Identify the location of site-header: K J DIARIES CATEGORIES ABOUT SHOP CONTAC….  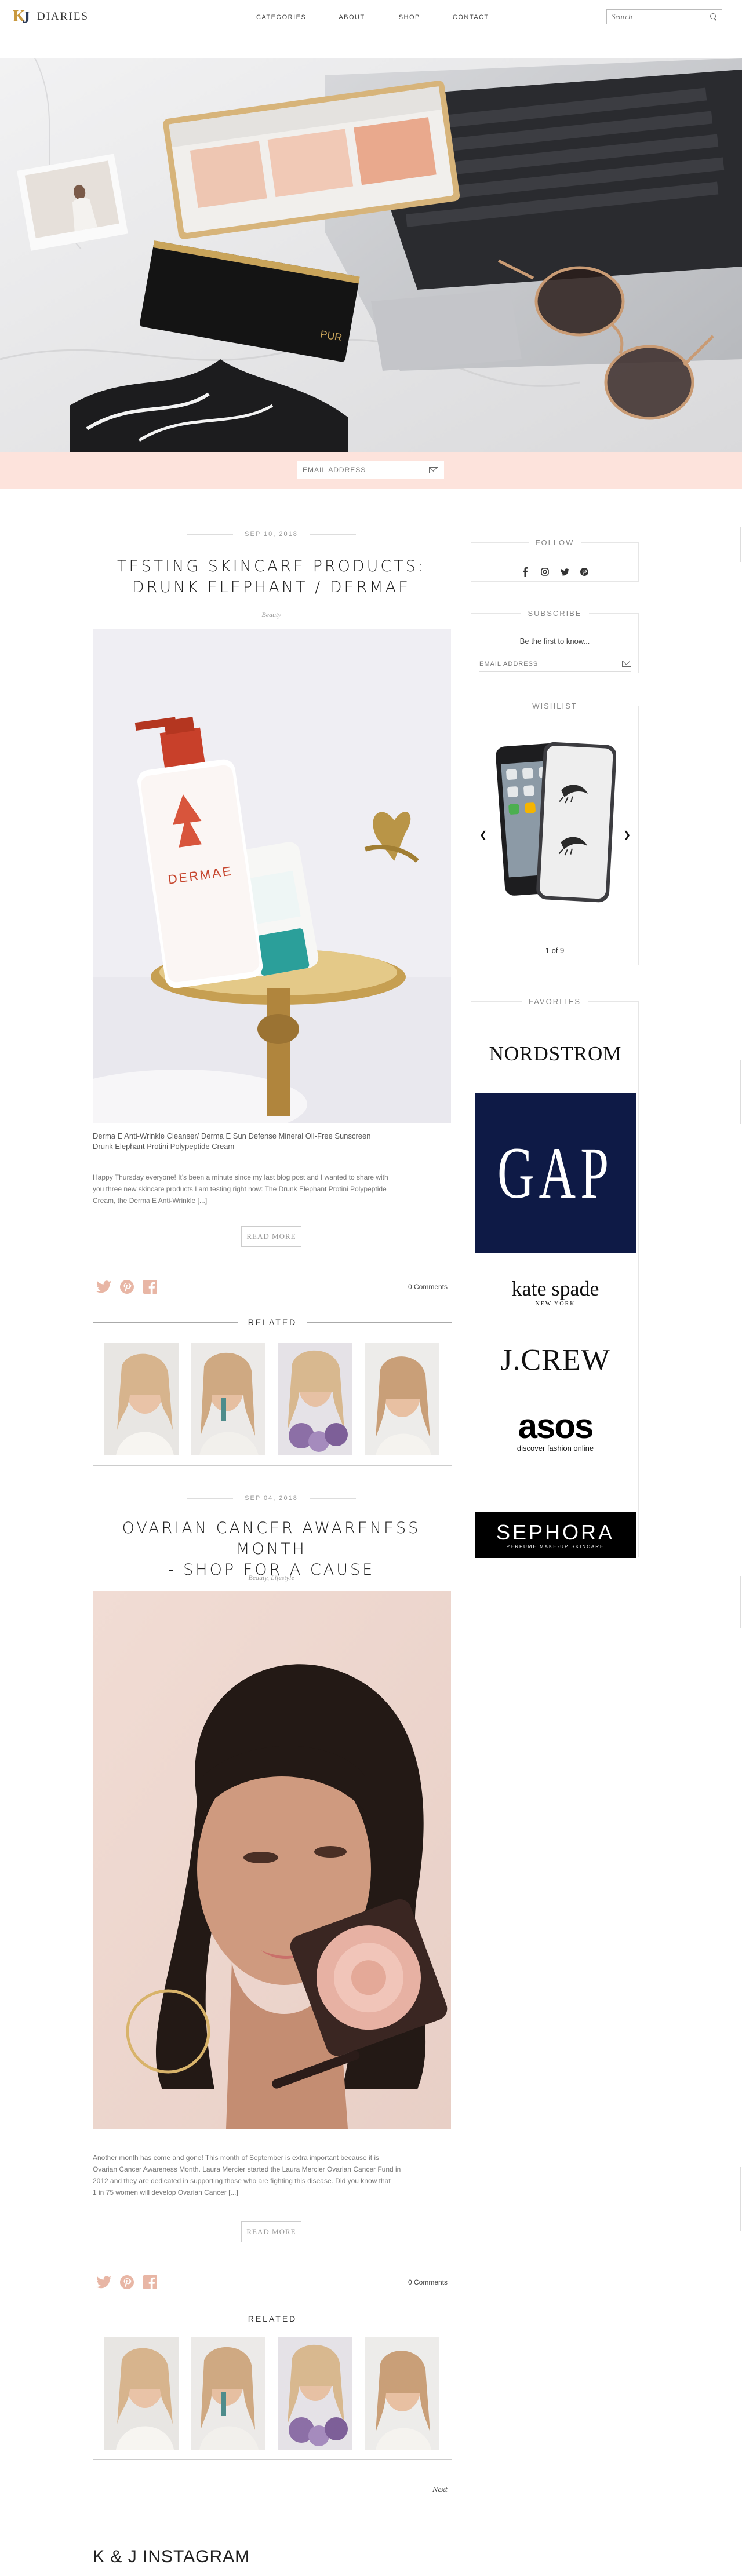
(371, 18).